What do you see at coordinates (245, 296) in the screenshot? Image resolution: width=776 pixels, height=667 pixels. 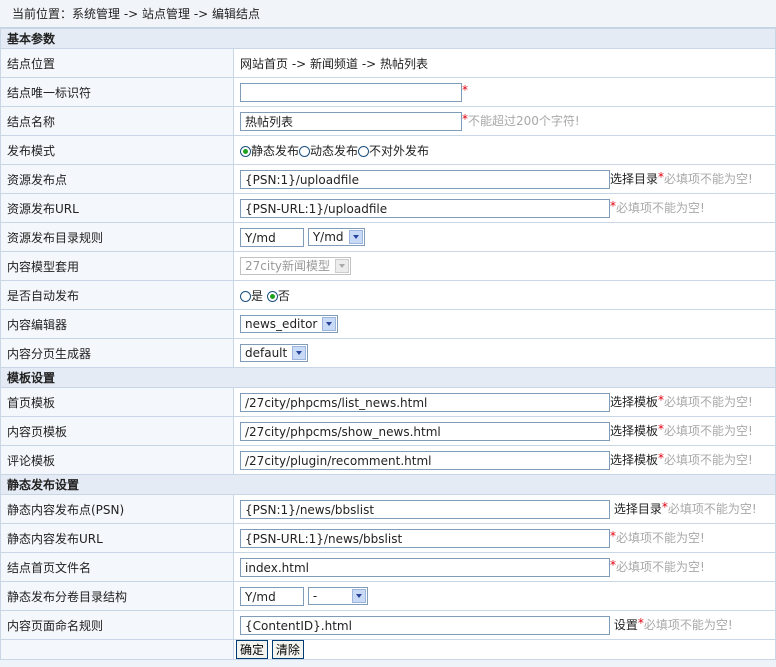 I see `radio-auto-publish-yes` at bounding box center [245, 296].